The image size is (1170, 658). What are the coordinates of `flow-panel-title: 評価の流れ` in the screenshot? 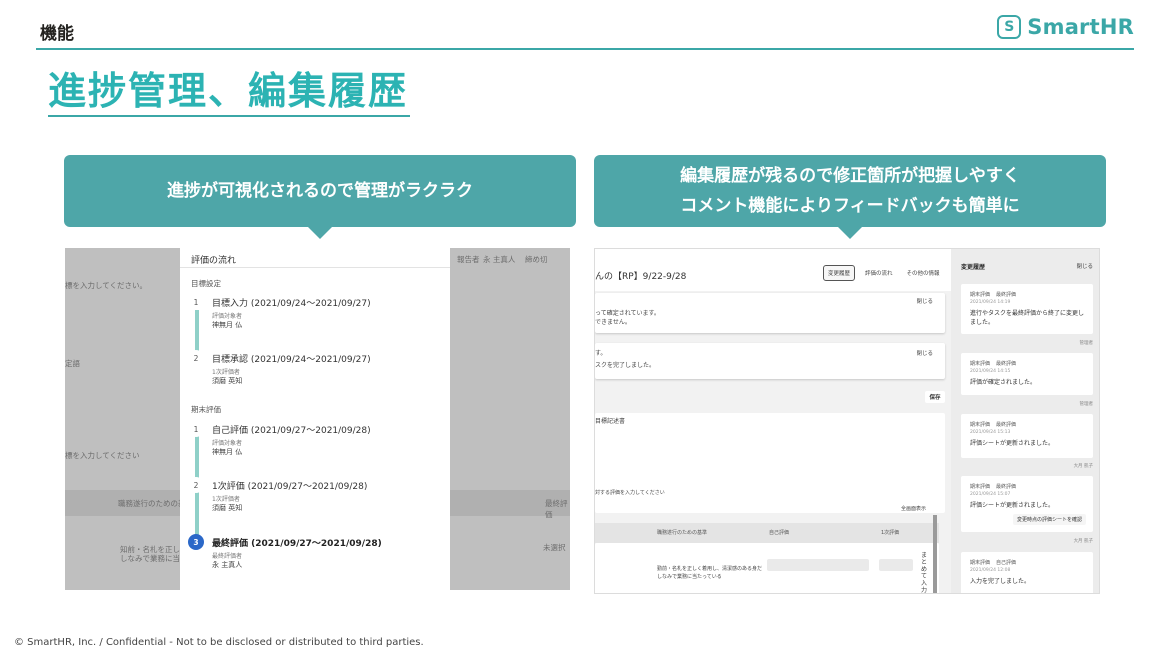 It's located at (214, 261).